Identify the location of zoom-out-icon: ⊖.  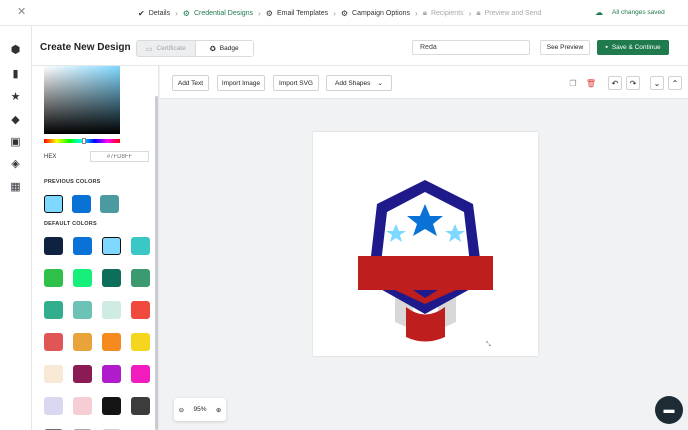
(181, 410).